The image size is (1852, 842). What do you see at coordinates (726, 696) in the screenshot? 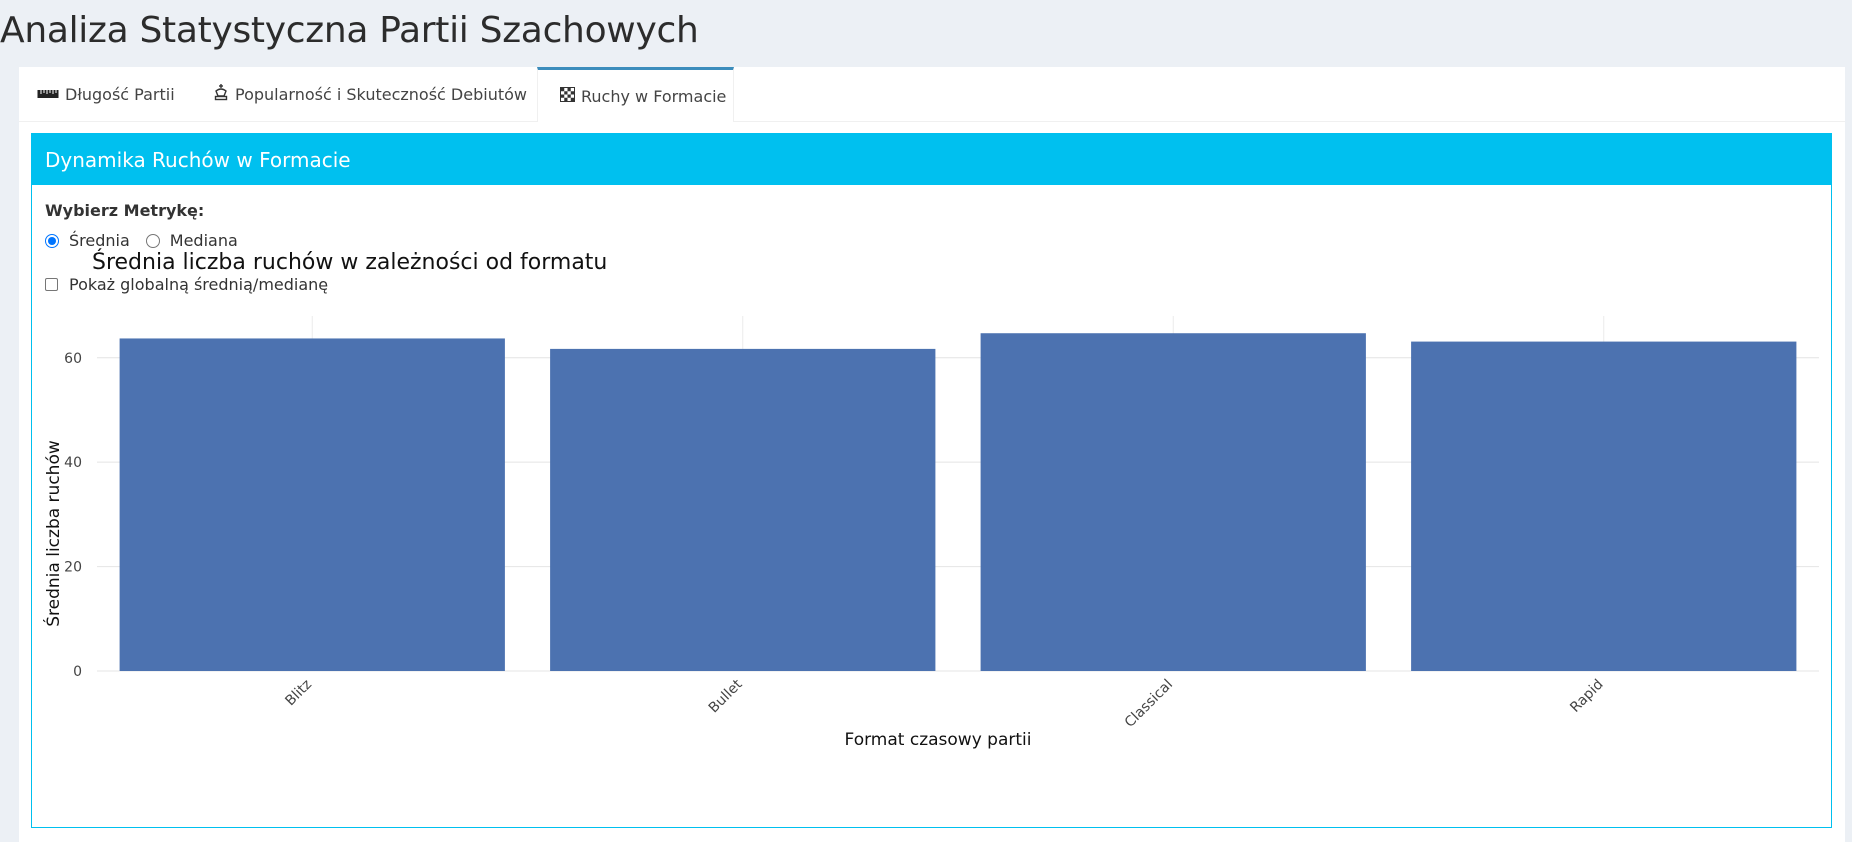
I see `x-tick-label: Bullet` at bounding box center [726, 696].